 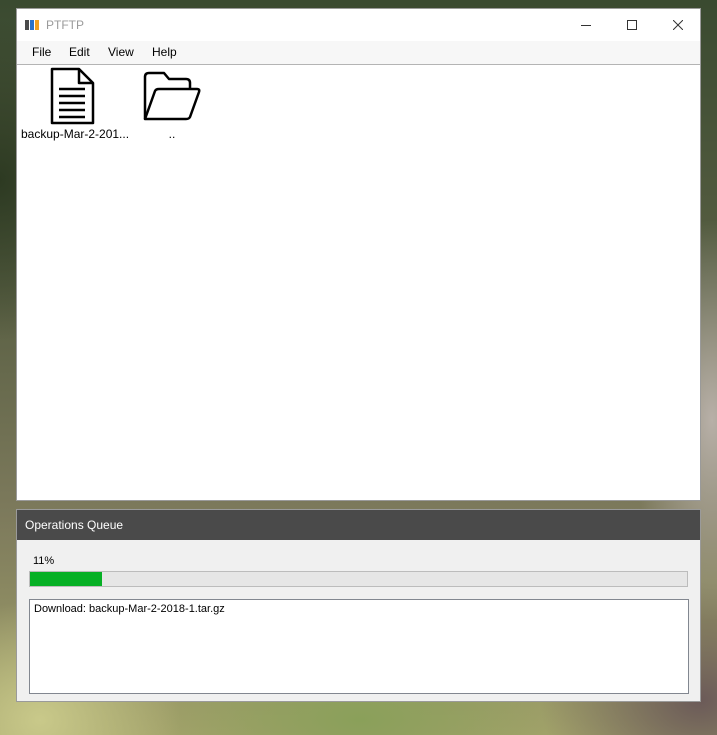 What do you see at coordinates (41, 52) in the screenshot?
I see `menu-file: File` at bounding box center [41, 52].